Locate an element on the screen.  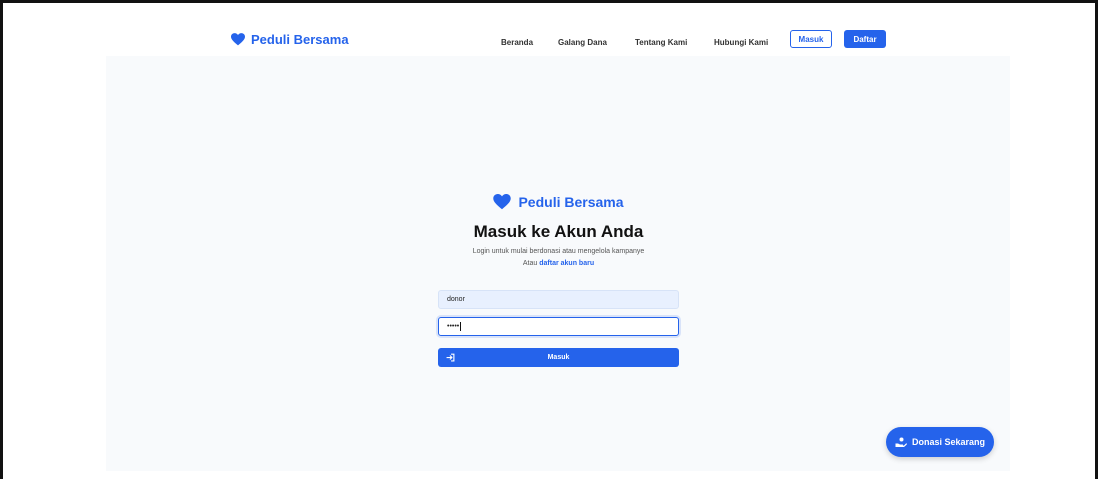
login-brand-name: Peduli Bersama is located at coordinates (571, 202).